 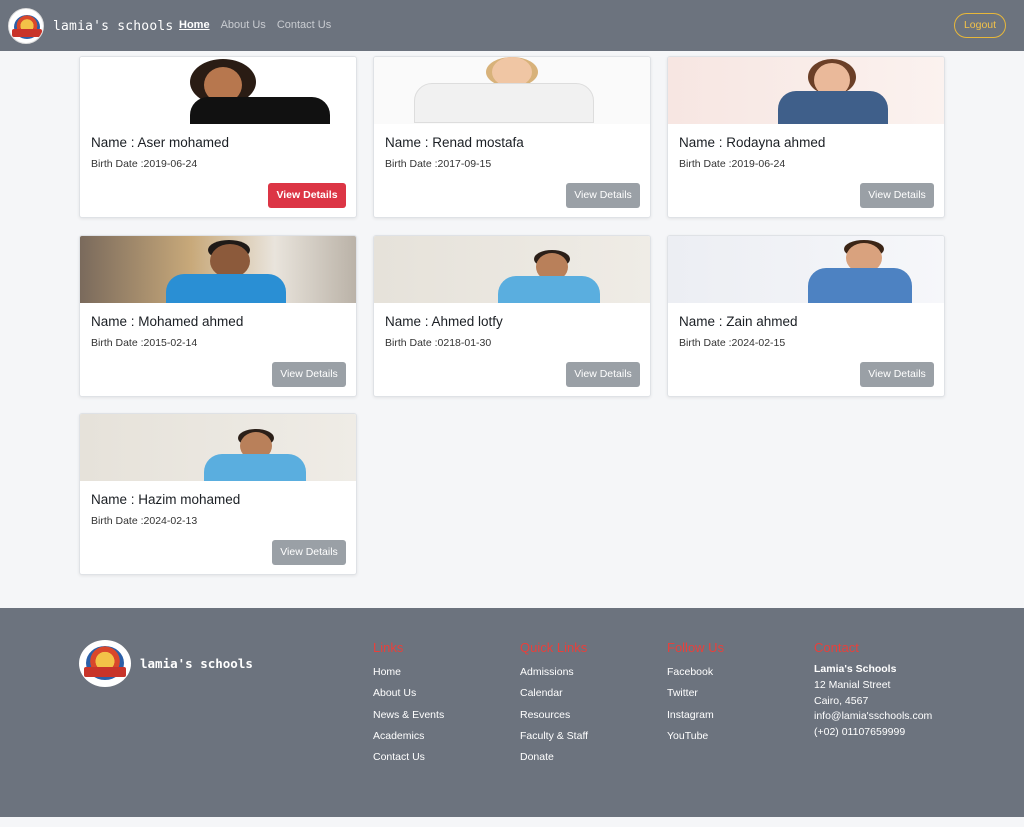 I want to click on footer-link-facebook: Facebook, so click(x=695, y=672).